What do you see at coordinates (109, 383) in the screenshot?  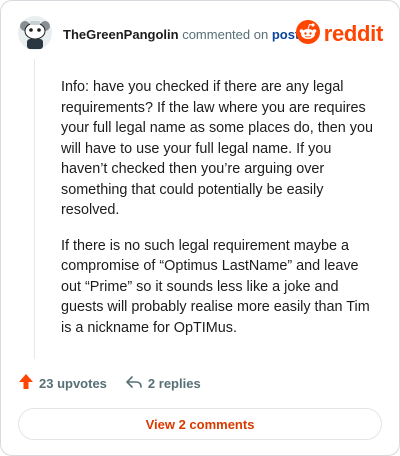 I see `comment-actions: 23 upvotes 2 replies` at bounding box center [109, 383].